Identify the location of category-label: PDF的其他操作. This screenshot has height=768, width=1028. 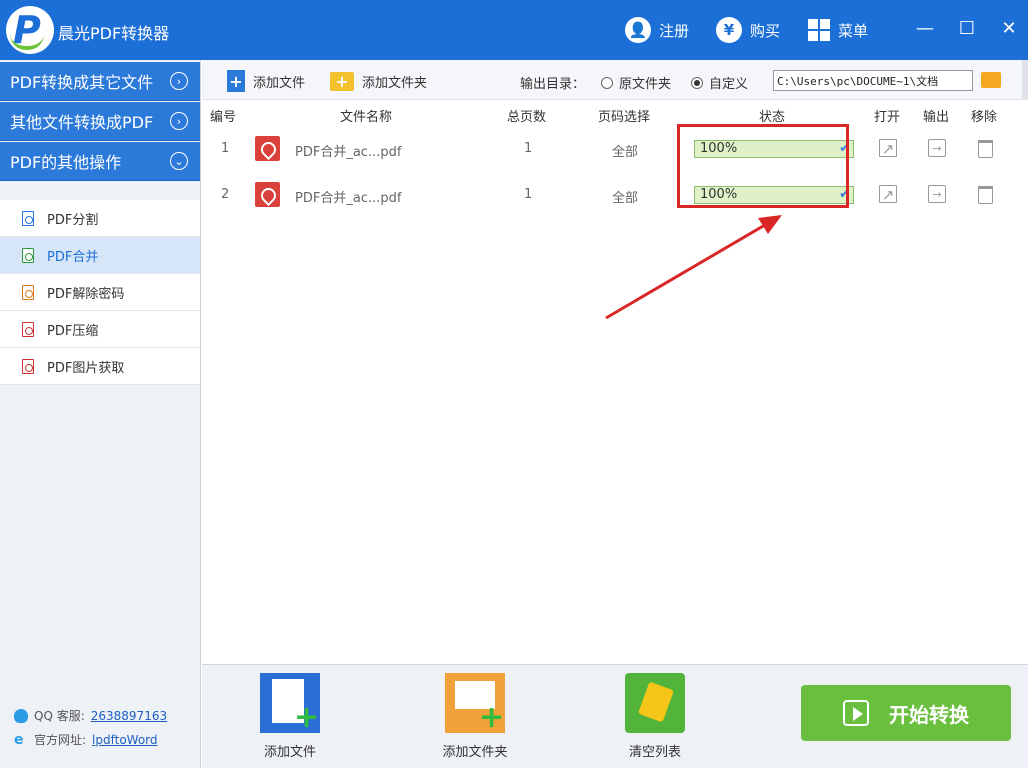
(66, 162).